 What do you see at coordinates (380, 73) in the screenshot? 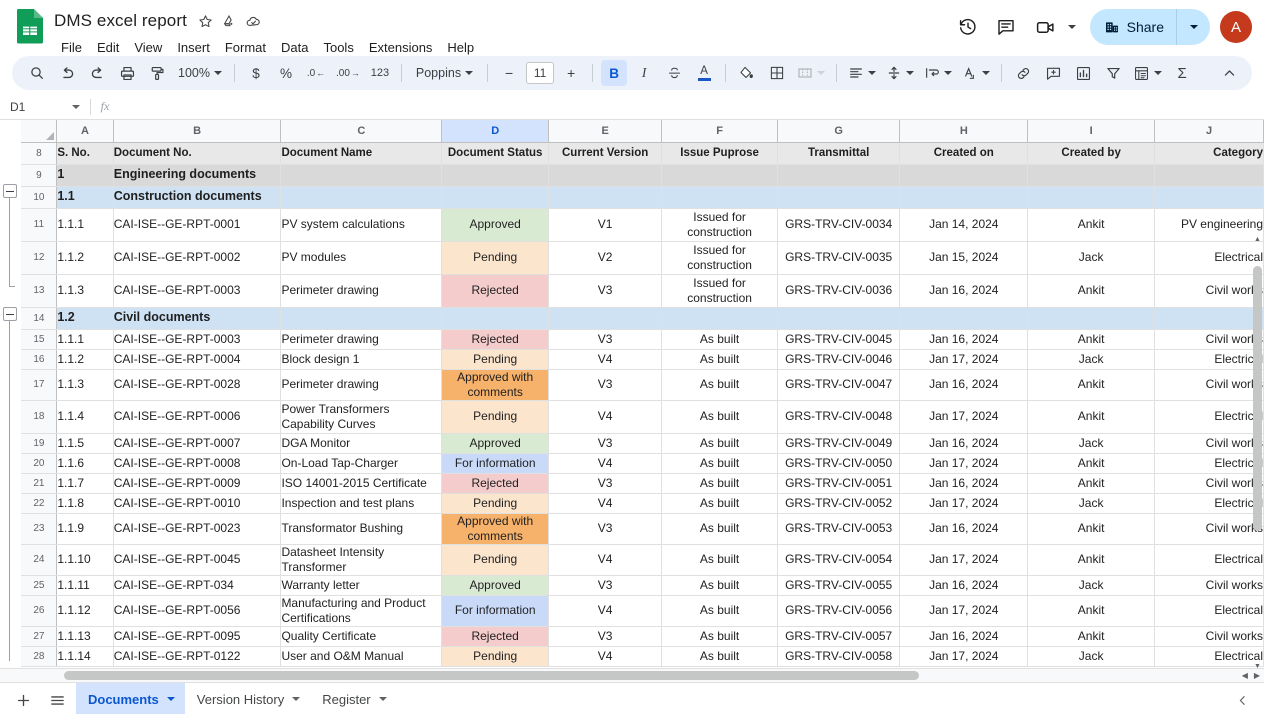
I see `number-format-button: 123` at bounding box center [380, 73].